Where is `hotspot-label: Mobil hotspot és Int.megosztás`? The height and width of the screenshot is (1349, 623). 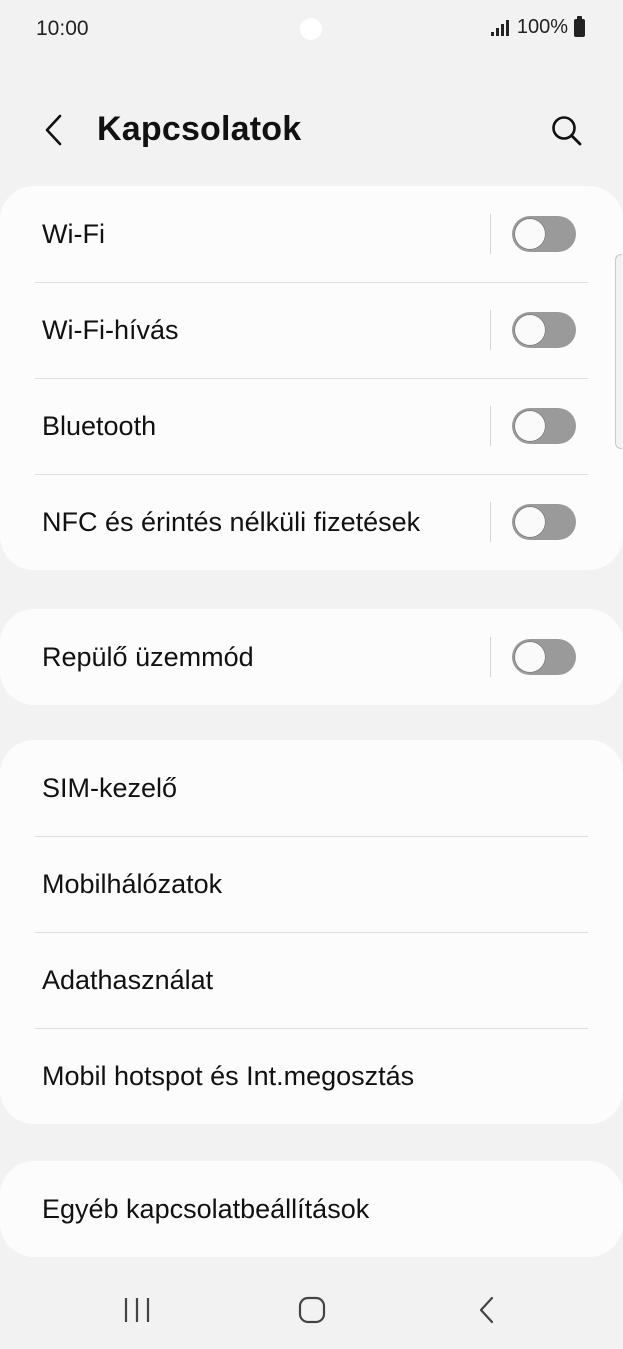 hotspot-label: Mobil hotspot és Int.megosztás is located at coordinates (228, 1075).